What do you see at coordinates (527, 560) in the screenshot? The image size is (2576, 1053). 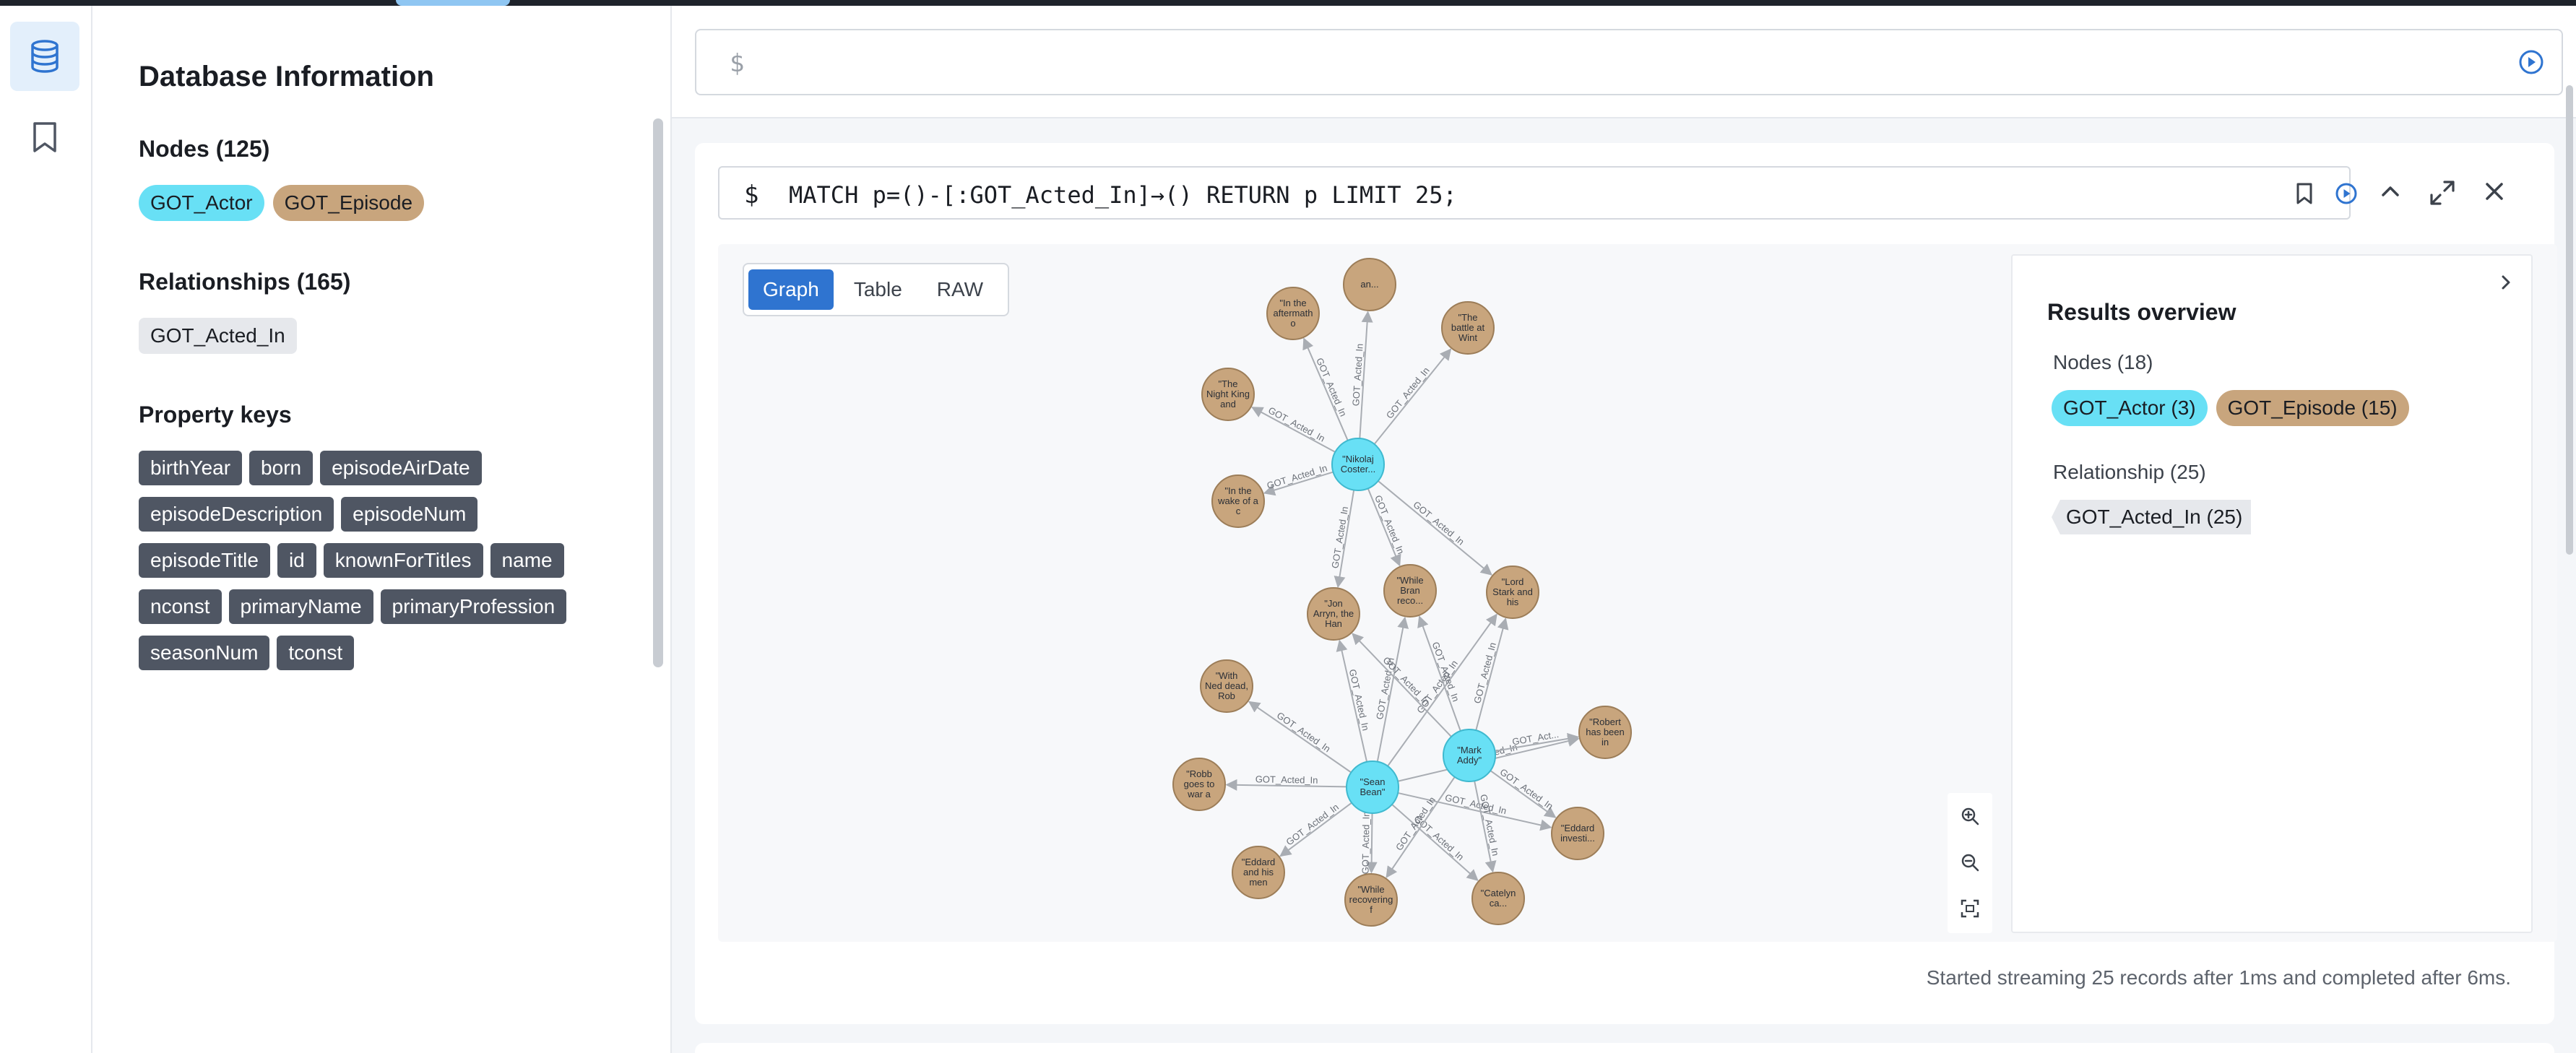 I see `property-key: name` at bounding box center [527, 560].